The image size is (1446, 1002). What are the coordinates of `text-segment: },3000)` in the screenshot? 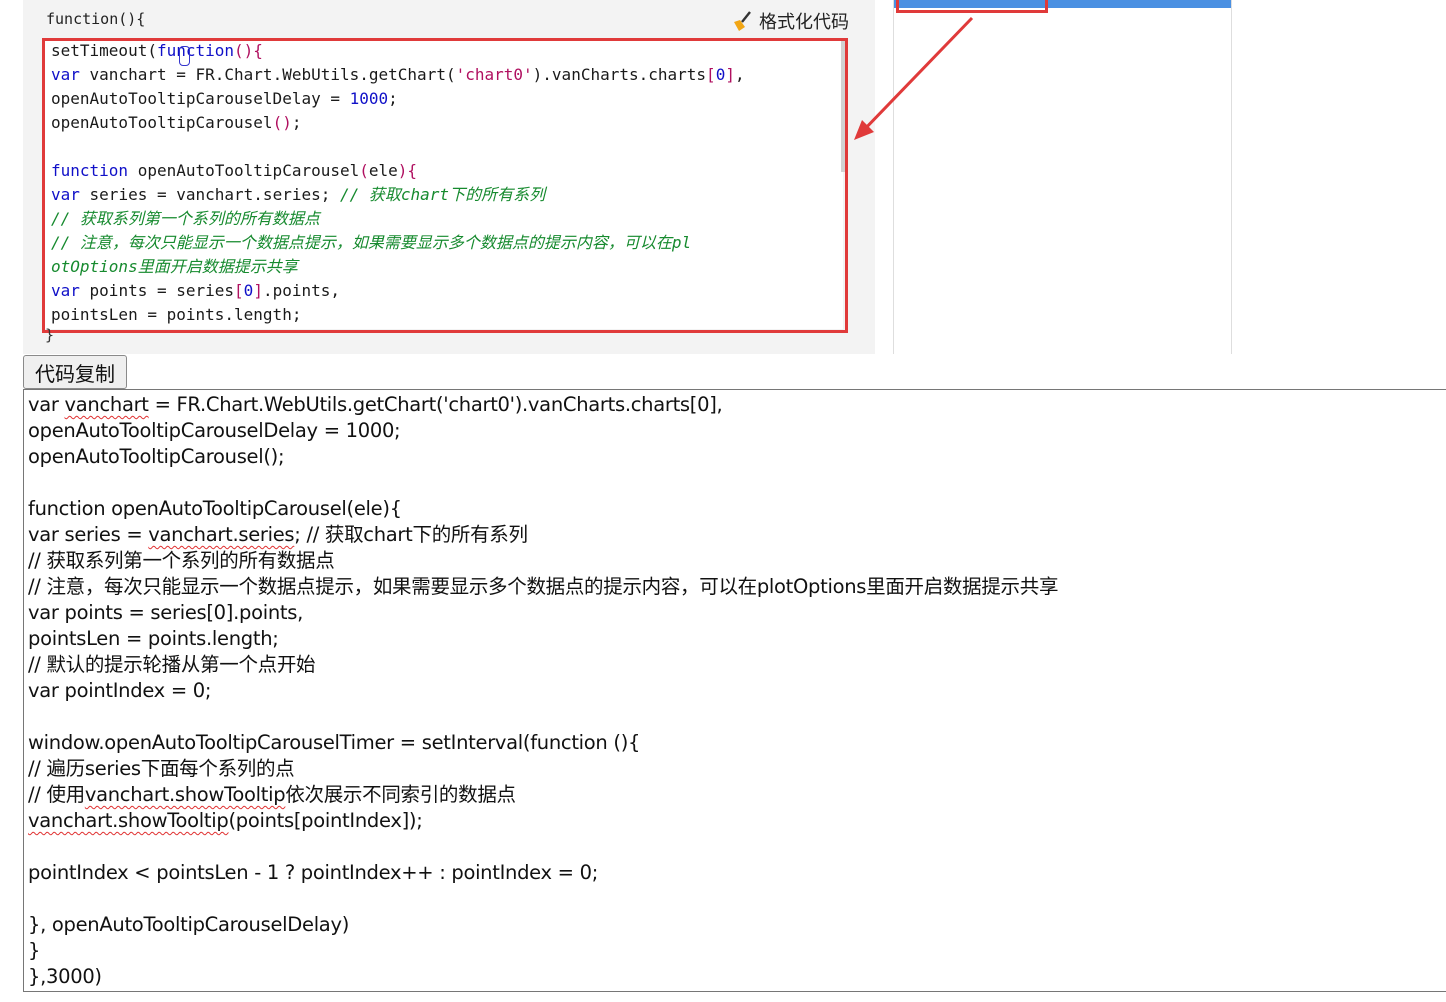 It's located at (65, 976).